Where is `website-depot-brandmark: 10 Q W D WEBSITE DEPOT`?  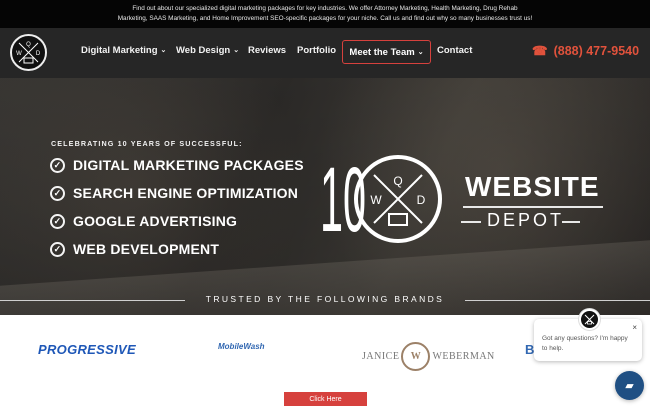 website-depot-brandmark: 10 Q W D WEBSITE DEPOT is located at coordinates (462, 200).